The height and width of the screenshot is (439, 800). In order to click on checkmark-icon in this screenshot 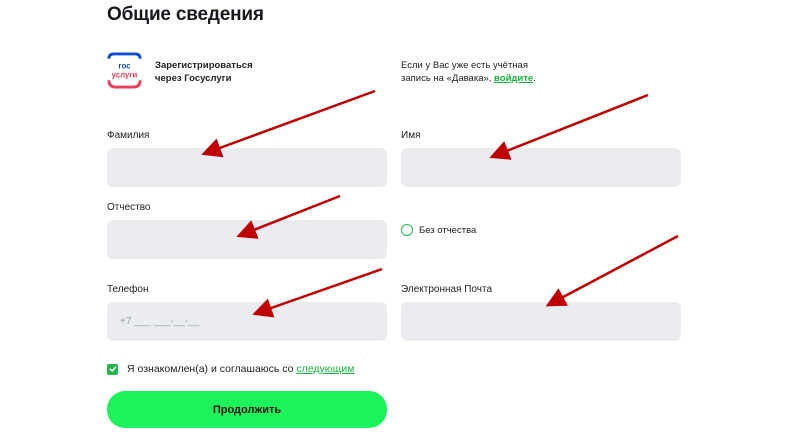, I will do `click(112, 369)`.